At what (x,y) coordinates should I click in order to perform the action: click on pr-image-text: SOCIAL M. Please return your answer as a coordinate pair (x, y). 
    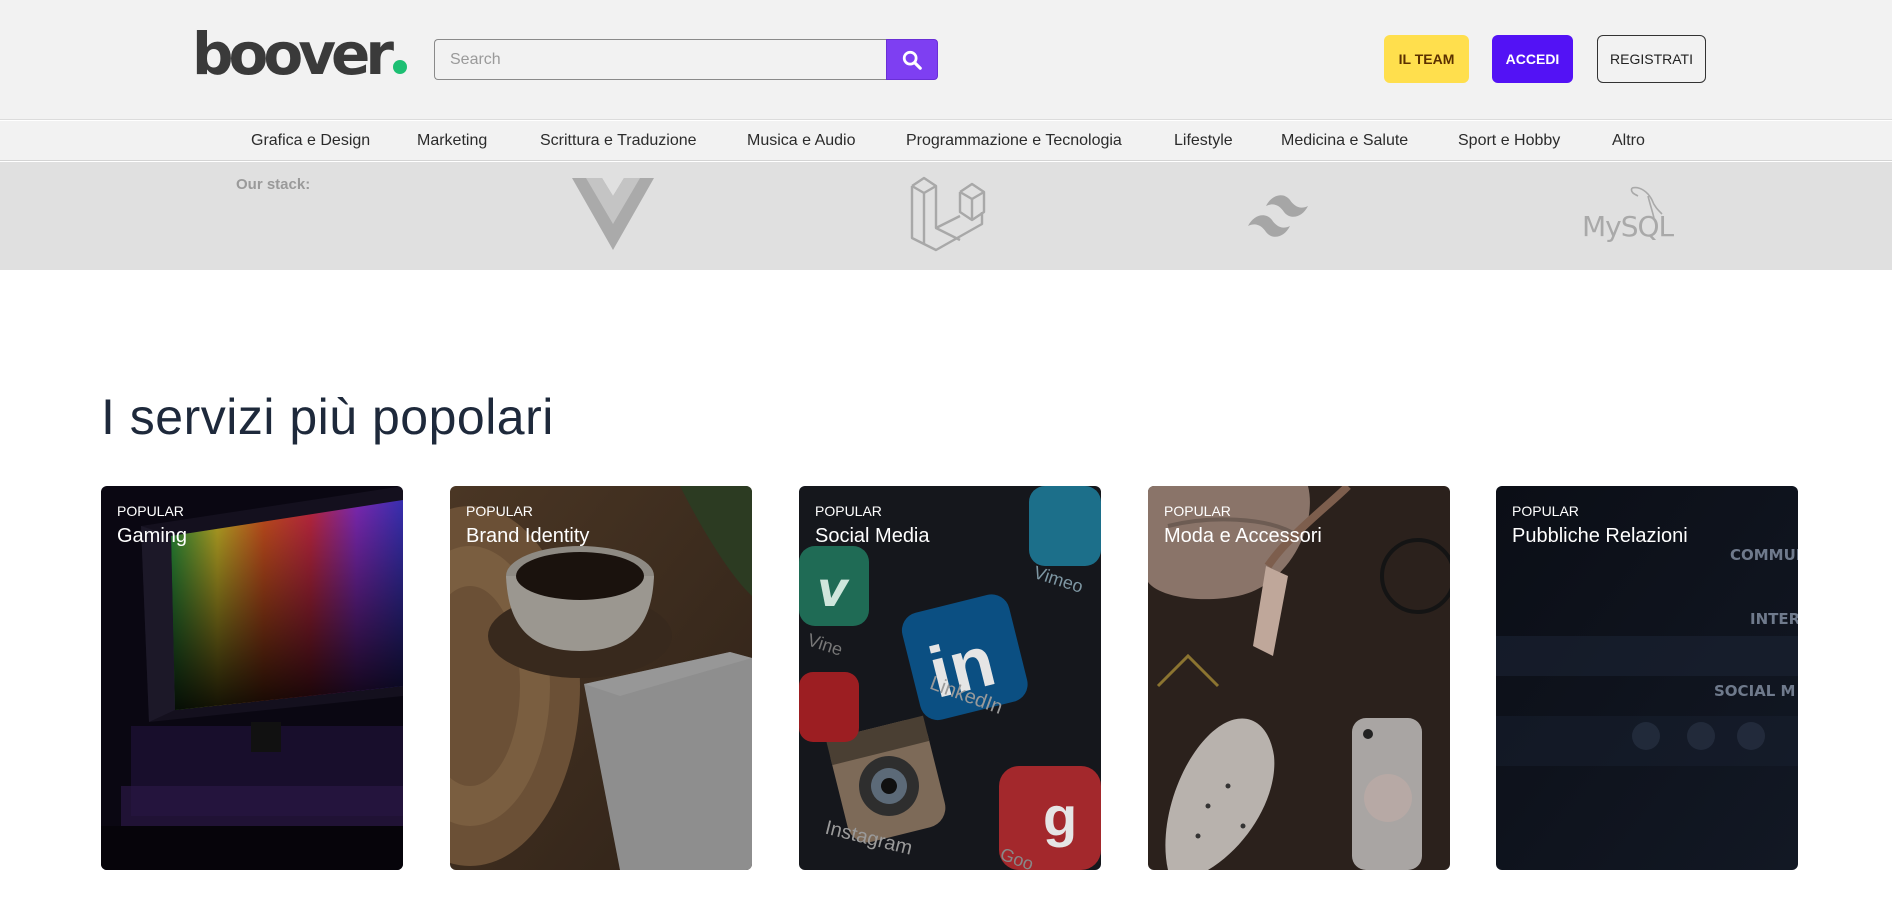
    Looking at the image, I should click on (1754, 691).